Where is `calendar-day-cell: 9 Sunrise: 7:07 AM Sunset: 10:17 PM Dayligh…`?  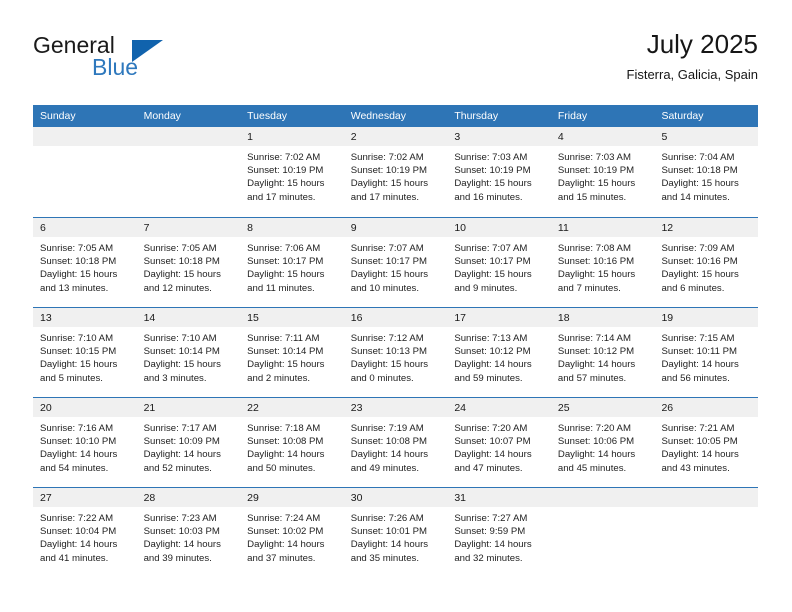
calendar-day-cell: 9 Sunrise: 7:07 AM Sunset: 10:17 PM Dayligh… is located at coordinates (395, 262).